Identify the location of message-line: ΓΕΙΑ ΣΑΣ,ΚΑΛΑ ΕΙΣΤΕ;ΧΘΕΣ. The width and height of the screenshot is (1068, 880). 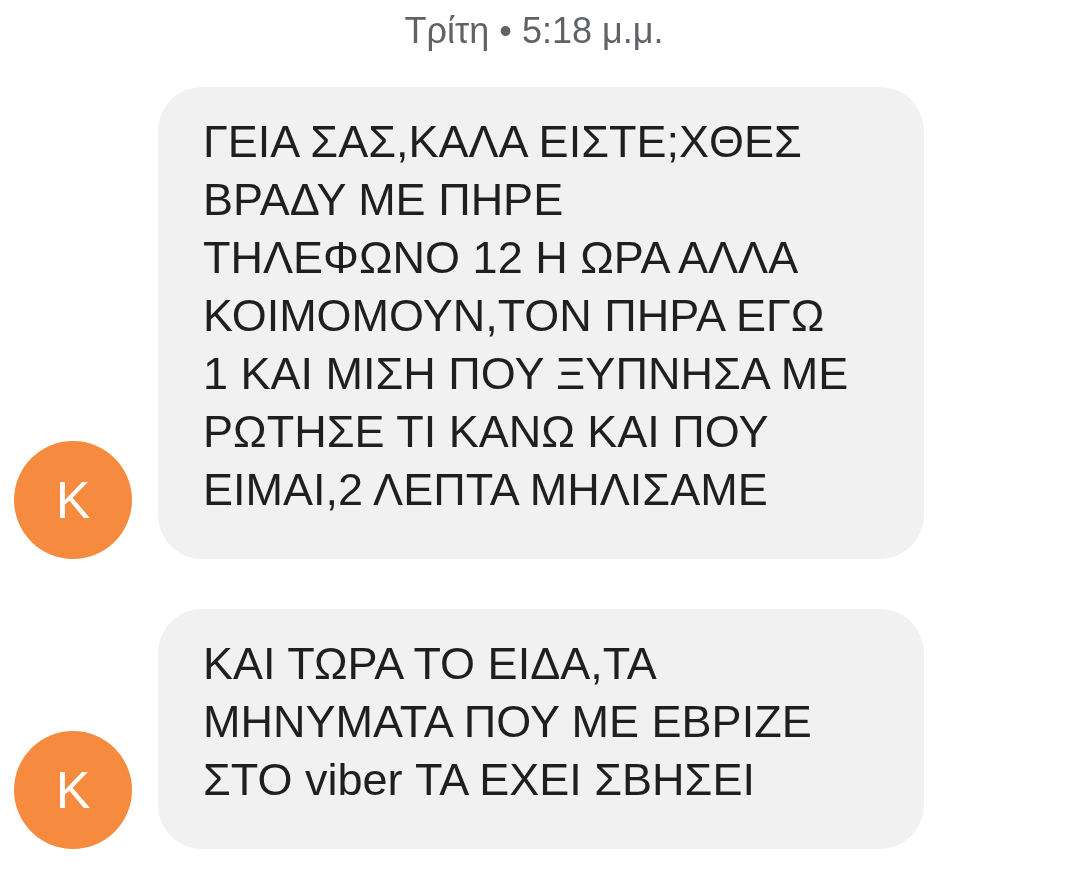
(503, 142).